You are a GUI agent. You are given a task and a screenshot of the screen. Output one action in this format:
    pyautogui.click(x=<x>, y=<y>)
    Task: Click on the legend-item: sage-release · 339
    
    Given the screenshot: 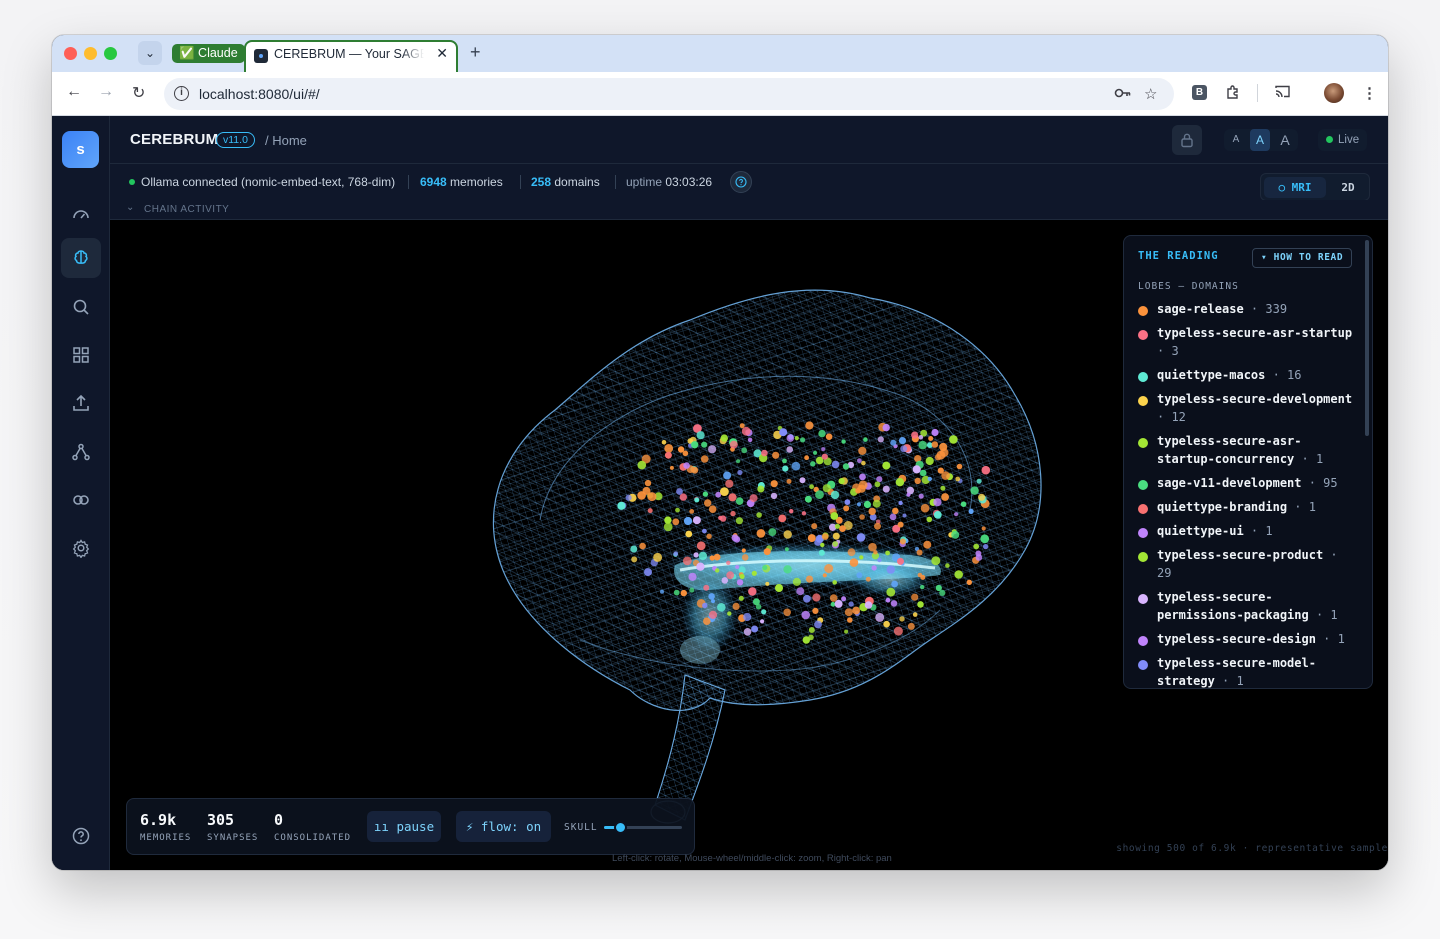 What is the action you would take?
    pyautogui.click(x=1248, y=309)
    